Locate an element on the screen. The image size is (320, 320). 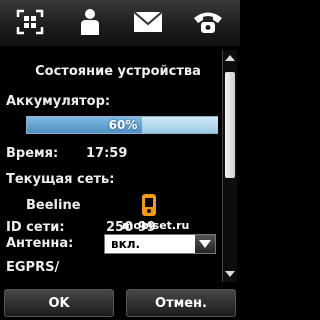
network-value: Beeline is located at coordinates (53, 205).